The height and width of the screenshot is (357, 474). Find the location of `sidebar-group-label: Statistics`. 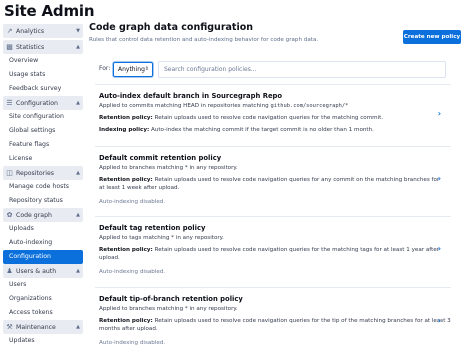

sidebar-group-label: Statistics is located at coordinates (30, 47).